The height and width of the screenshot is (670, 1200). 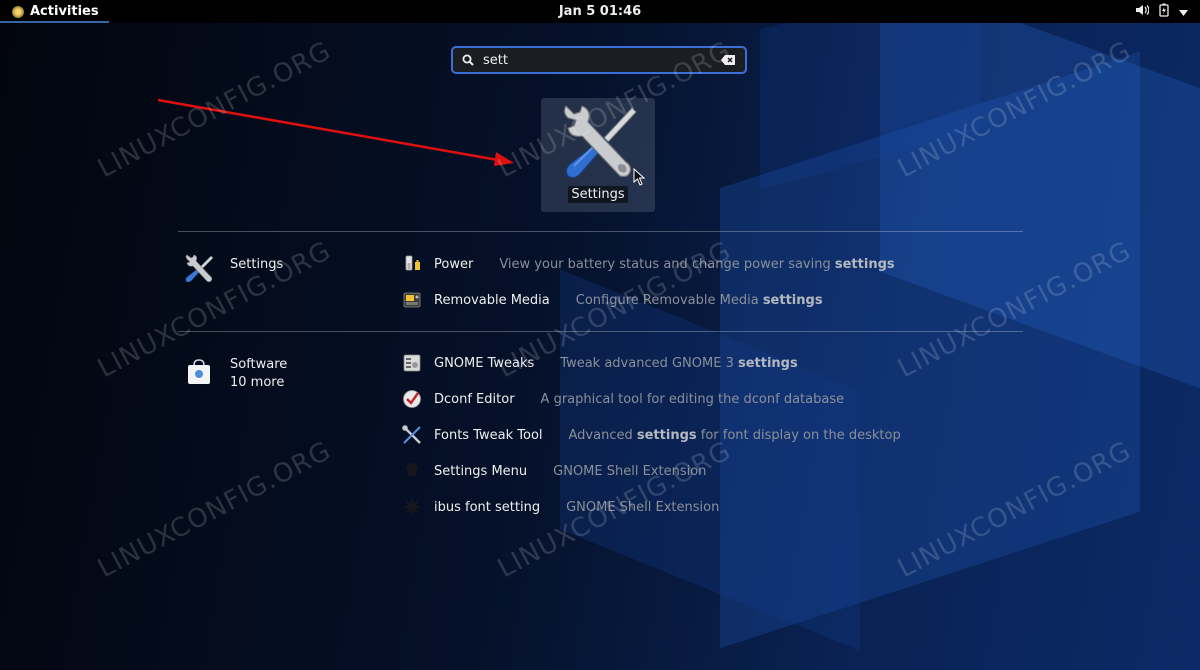 I want to click on result-name: Dconf Editor, so click(x=474, y=399).